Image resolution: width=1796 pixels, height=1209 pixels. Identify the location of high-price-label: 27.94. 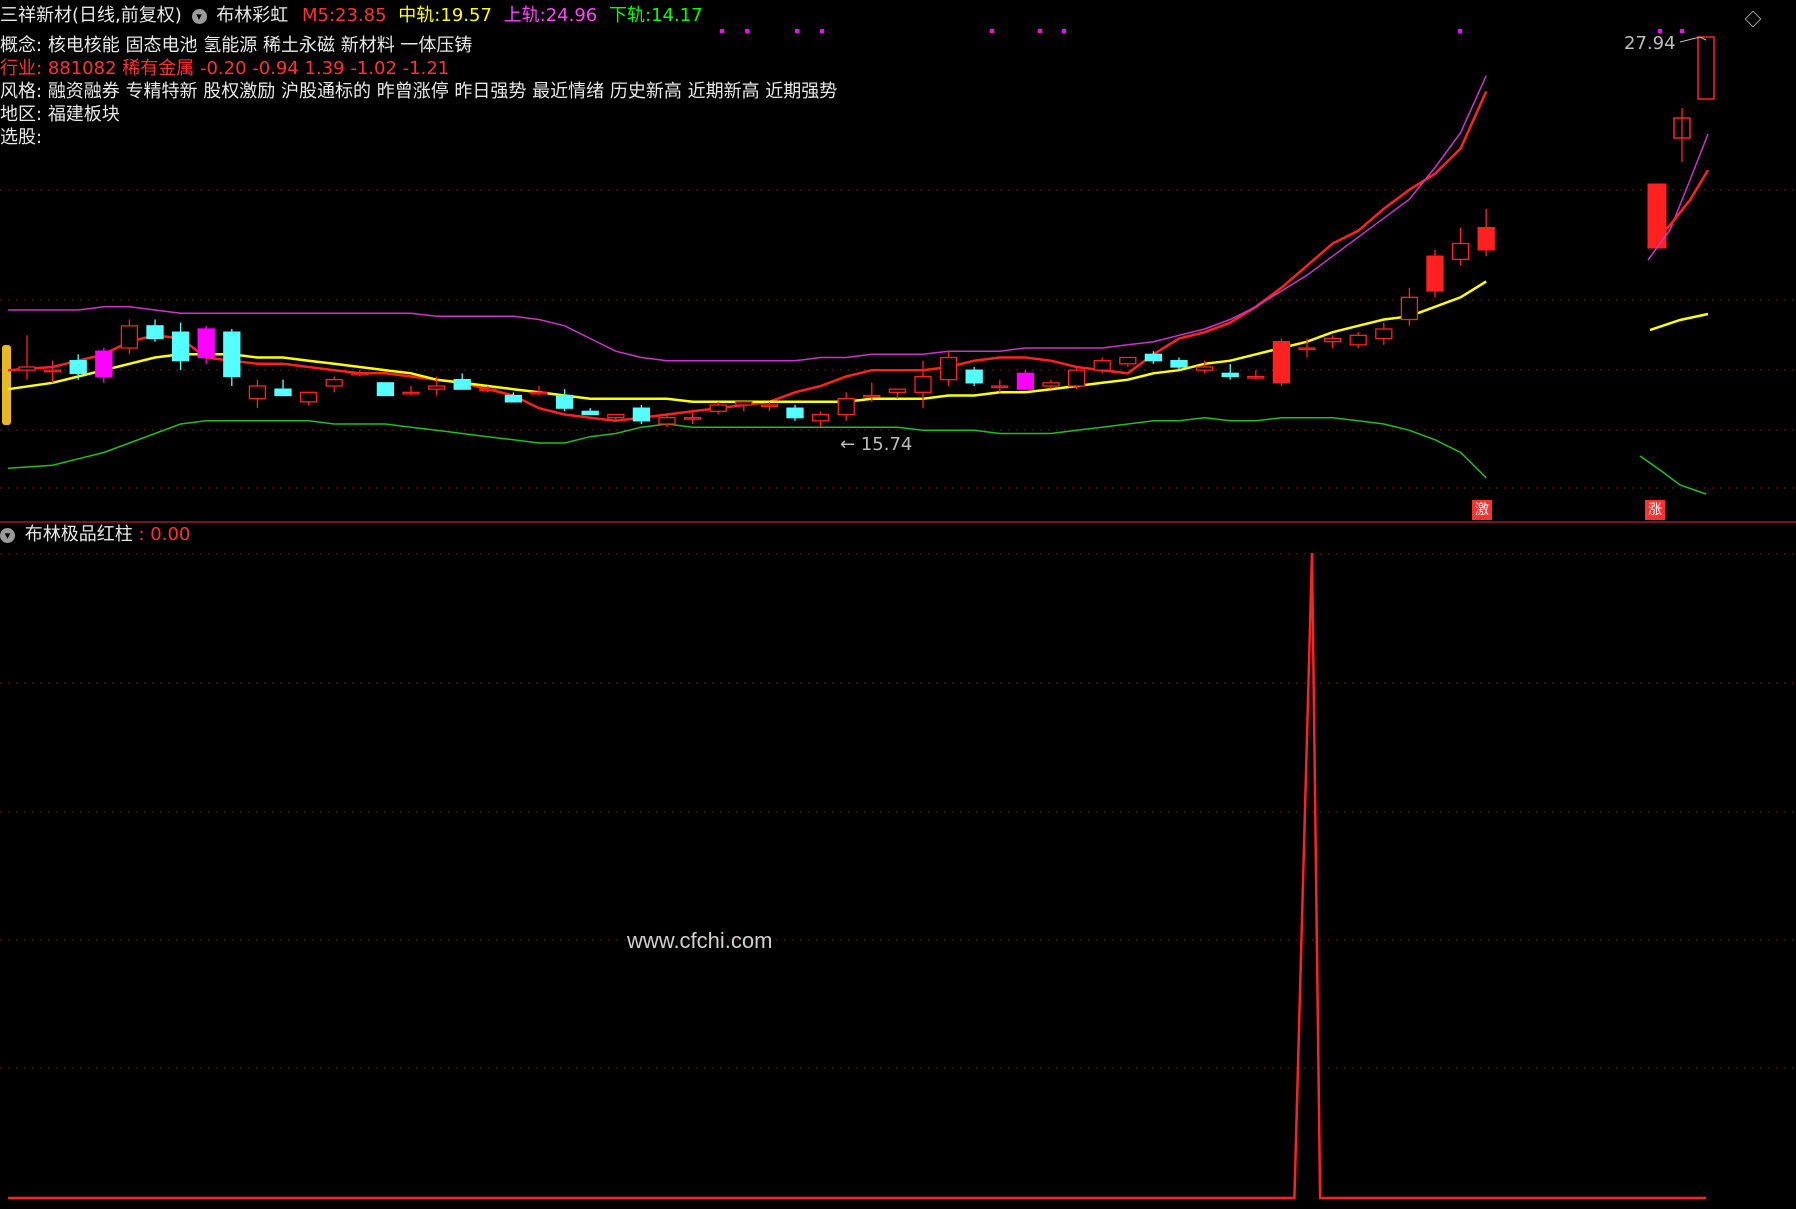
(1650, 43).